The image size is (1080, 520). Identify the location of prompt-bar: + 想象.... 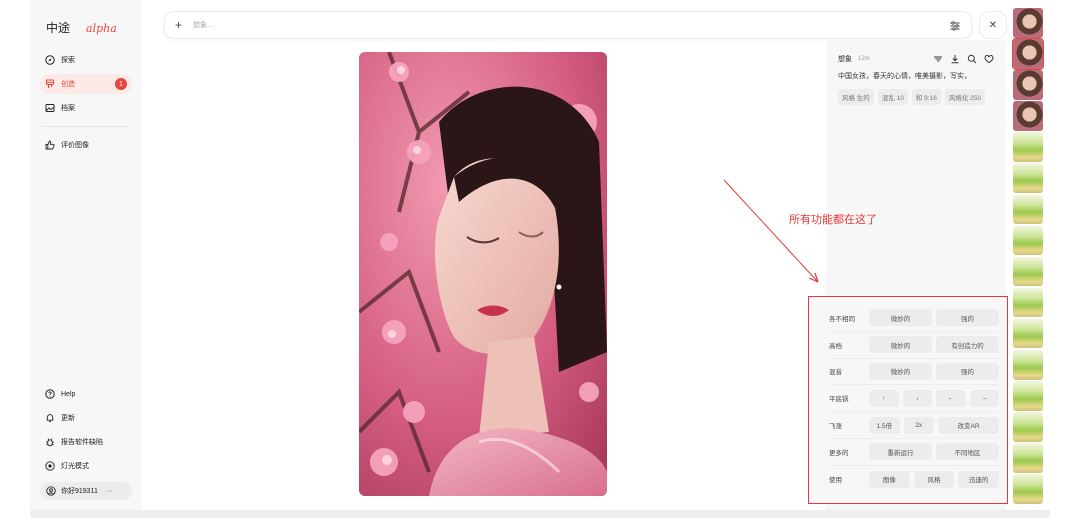
(568, 25).